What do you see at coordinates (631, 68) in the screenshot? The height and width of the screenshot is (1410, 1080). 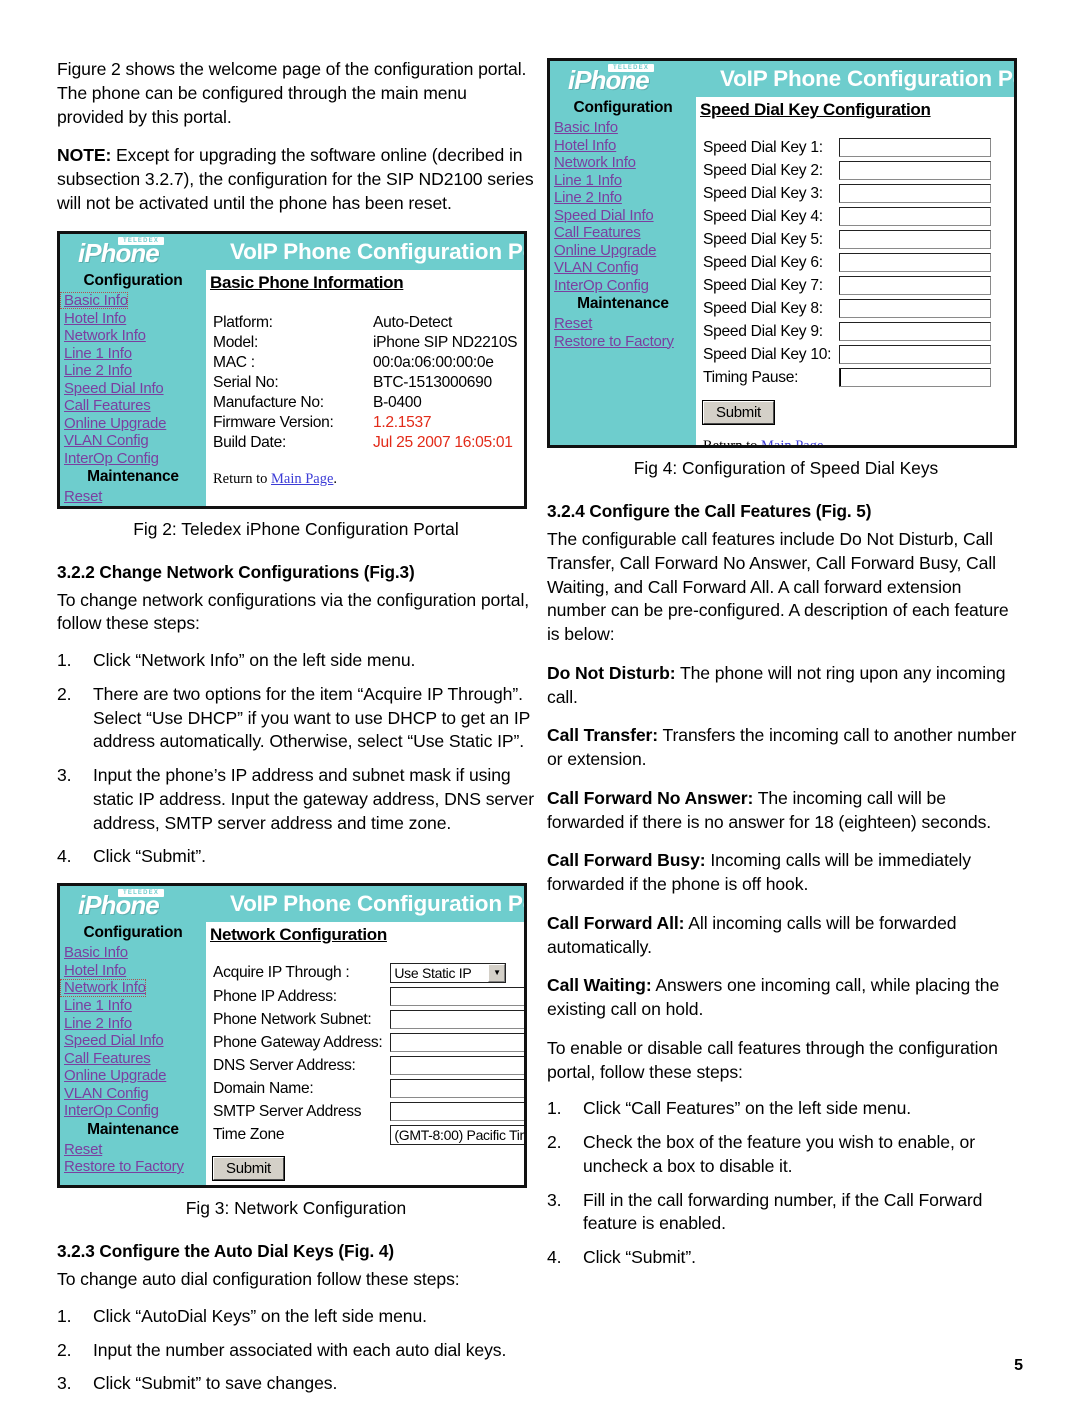 I see `teledex-brand-badge: TELEDEX` at bounding box center [631, 68].